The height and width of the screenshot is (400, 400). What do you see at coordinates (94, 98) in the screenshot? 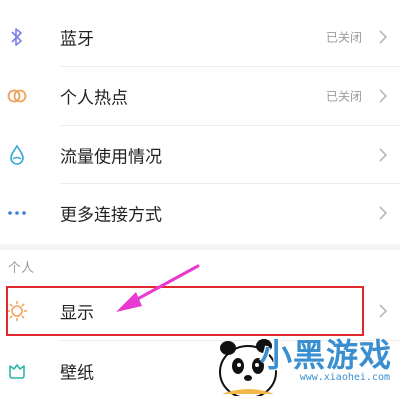
I see `settings-item-label: 个人热点` at bounding box center [94, 98].